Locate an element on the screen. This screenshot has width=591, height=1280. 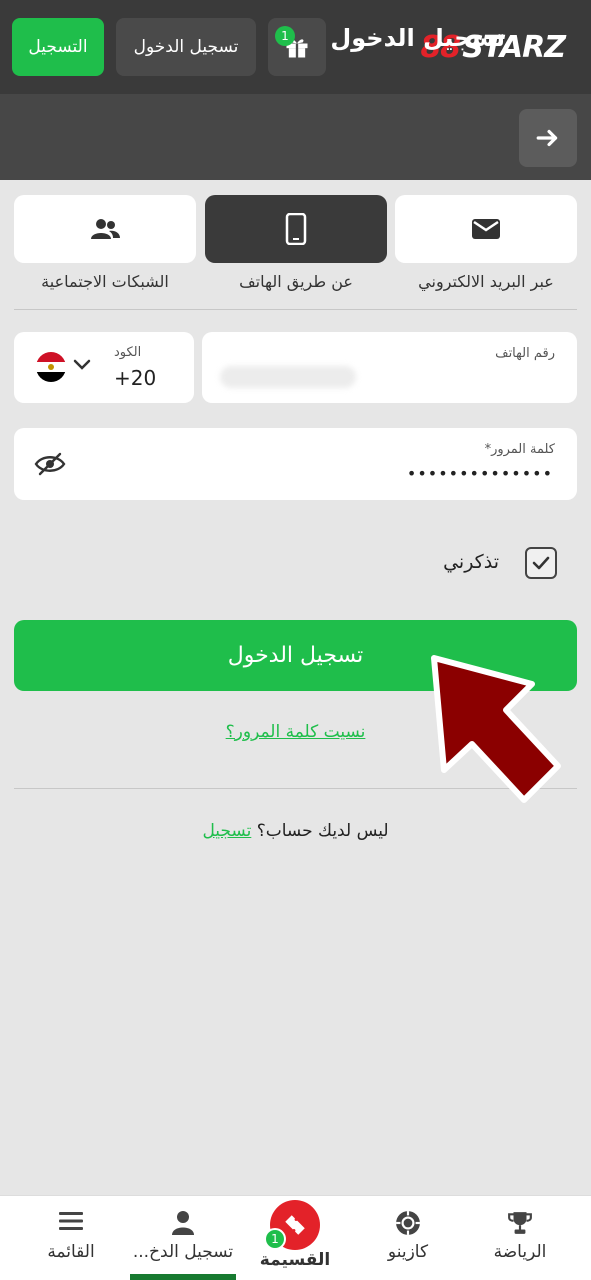
check-icon is located at coordinates (541, 563).